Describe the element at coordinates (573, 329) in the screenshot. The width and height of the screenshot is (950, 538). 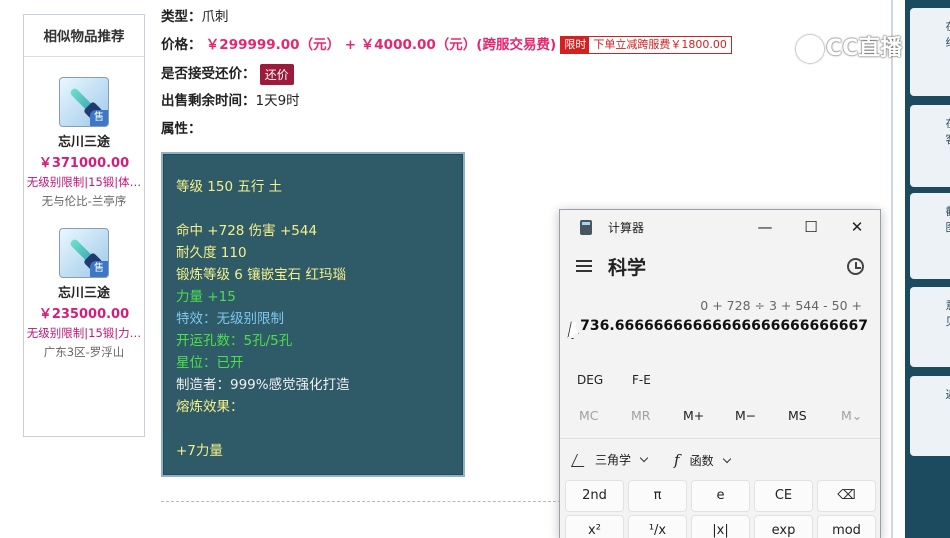
I see `mouse-cursor-icon` at that location.